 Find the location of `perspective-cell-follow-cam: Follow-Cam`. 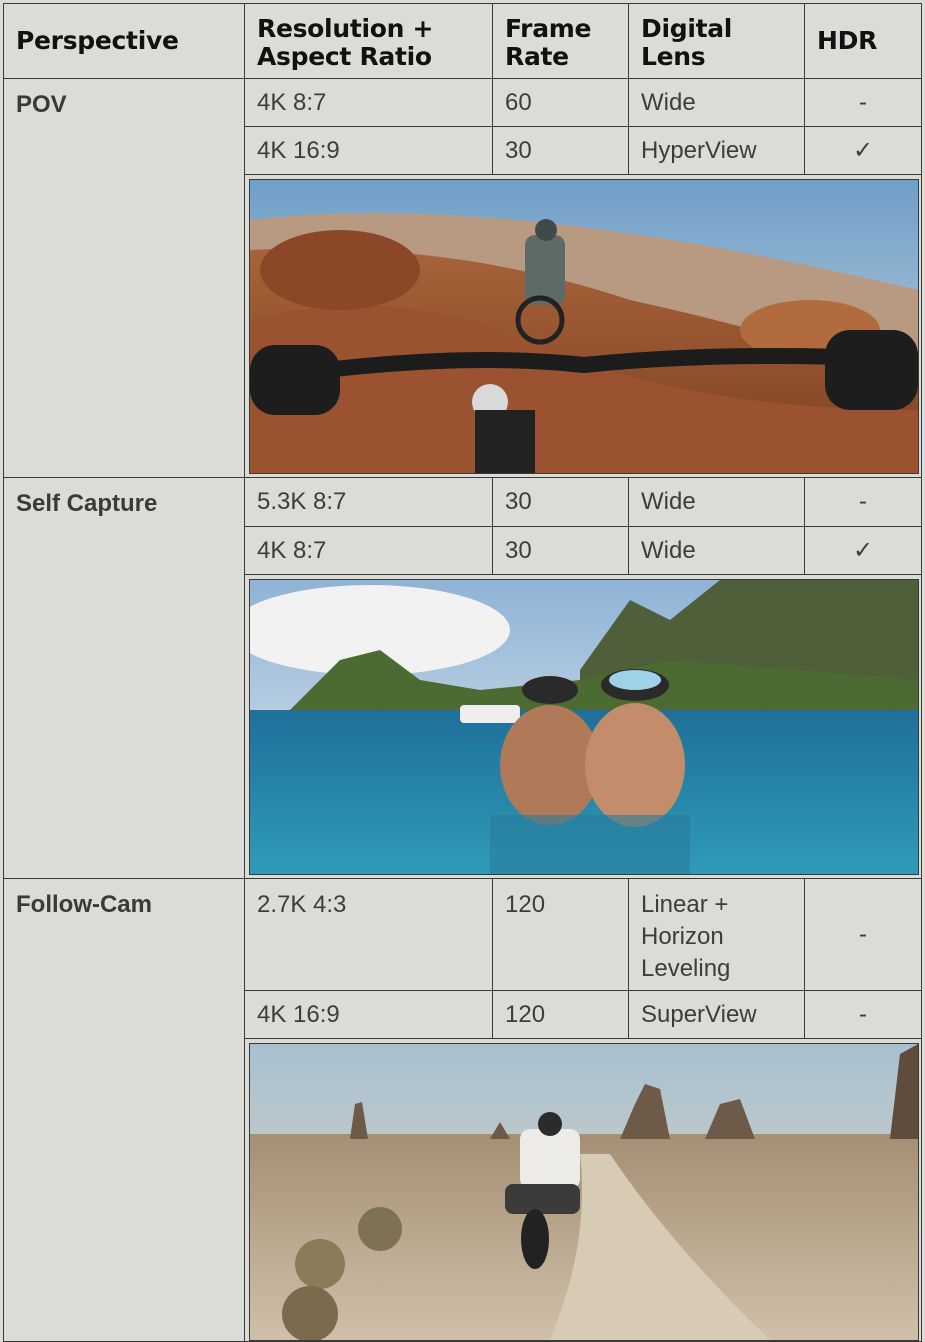

perspective-cell-follow-cam: Follow-Cam is located at coordinates (124, 1110).